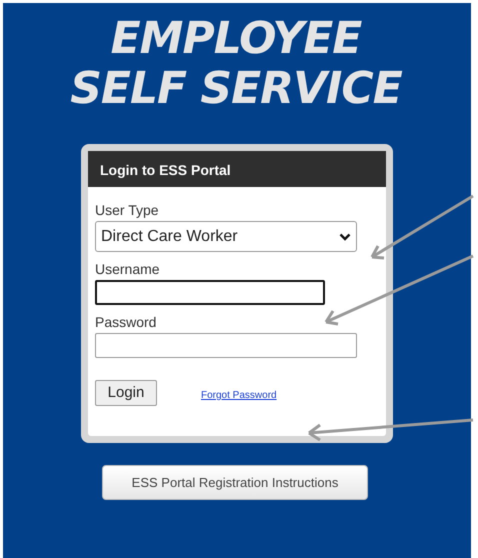 This screenshot has width=478, height=558. I want to click on title-line: EMPLOYEE, so click(236, 39).